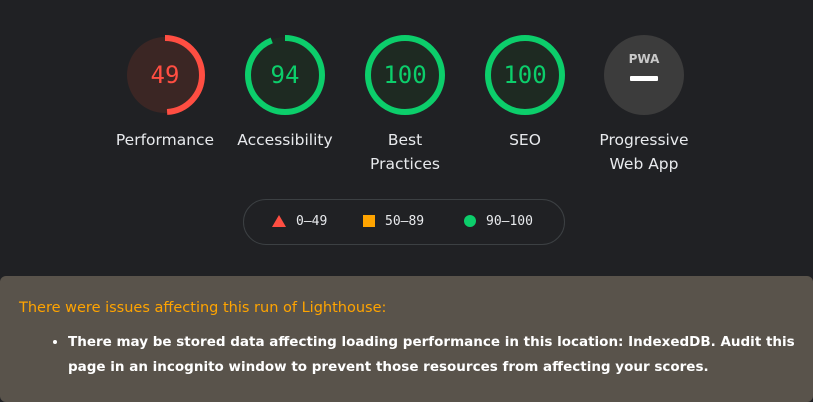 Image resolution: width=813 pixels, height=402 pixels. I want to click on gauge-ring: 49, so click(165, 75).